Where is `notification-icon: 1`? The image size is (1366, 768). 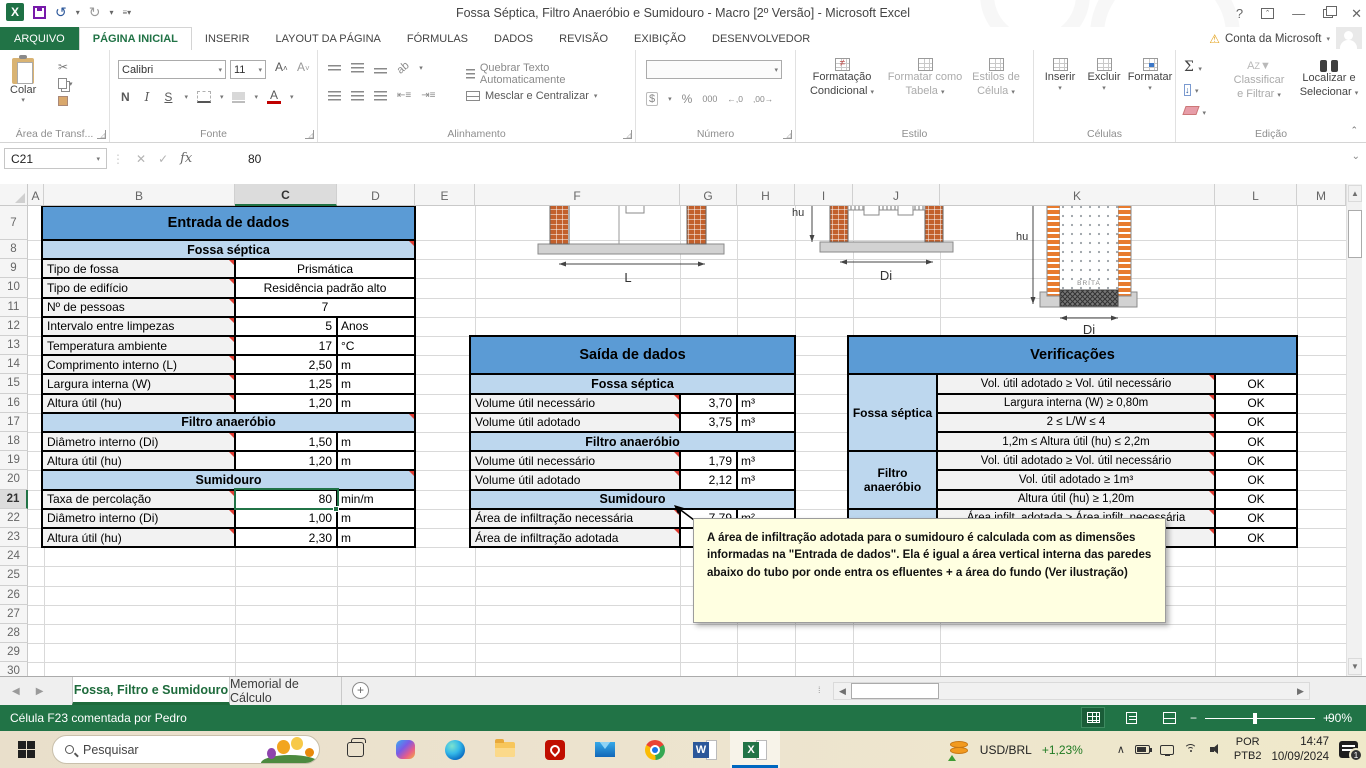 notification-icon: 1 is located at coordinates (1351, 751).